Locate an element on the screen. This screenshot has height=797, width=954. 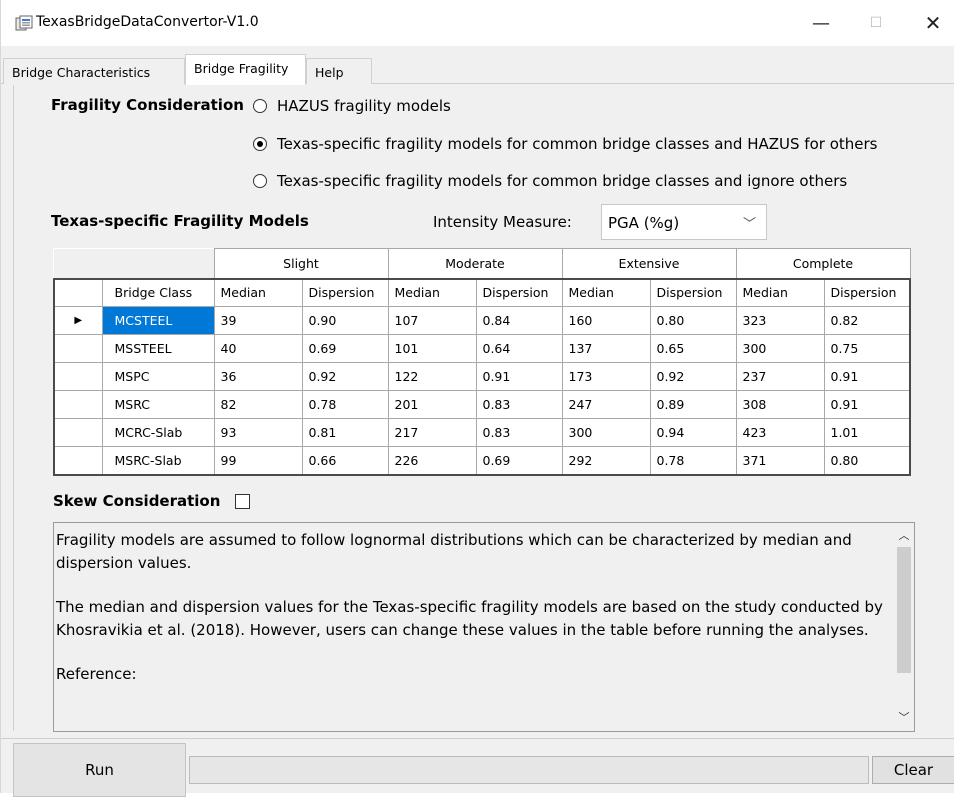
table-cell: 107 is located at coordinates (432, 320).